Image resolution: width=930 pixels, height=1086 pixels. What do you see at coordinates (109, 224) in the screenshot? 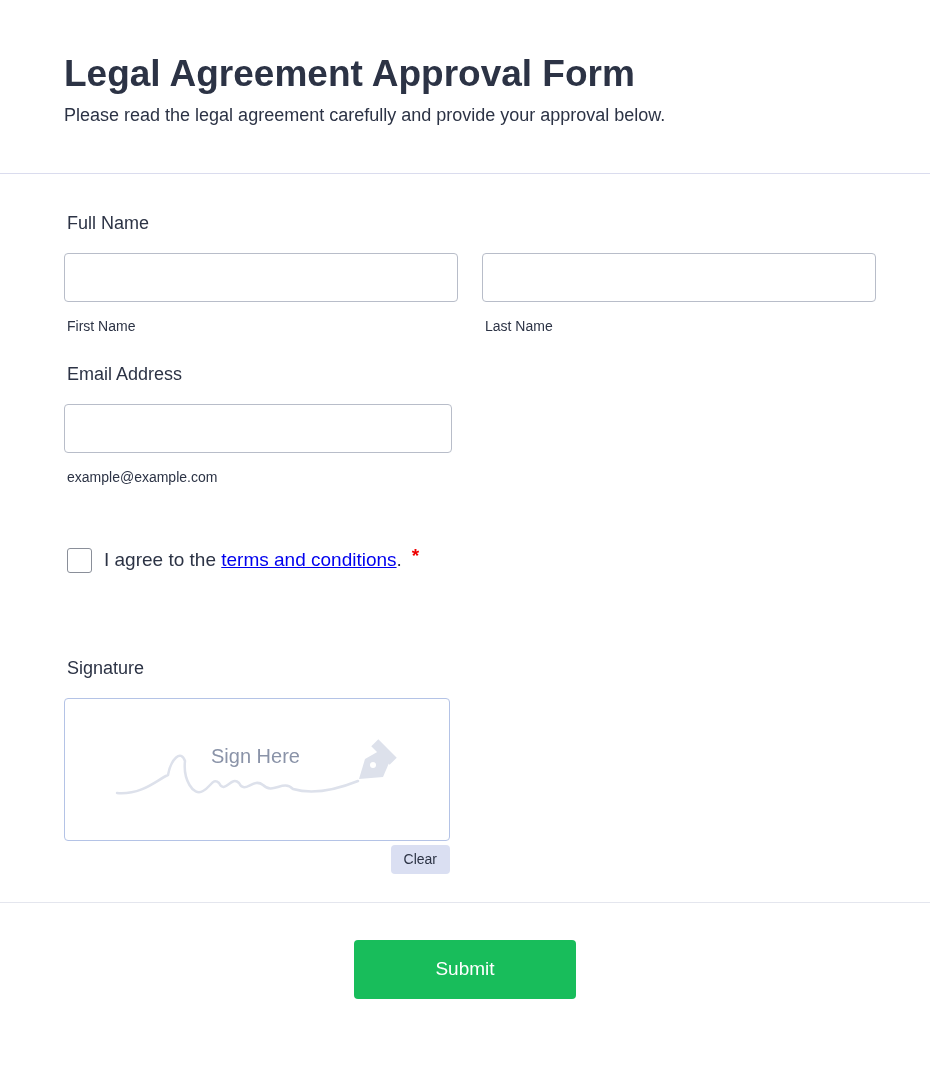
I see `field-label: Full Name` at bounding box center [109, 224].